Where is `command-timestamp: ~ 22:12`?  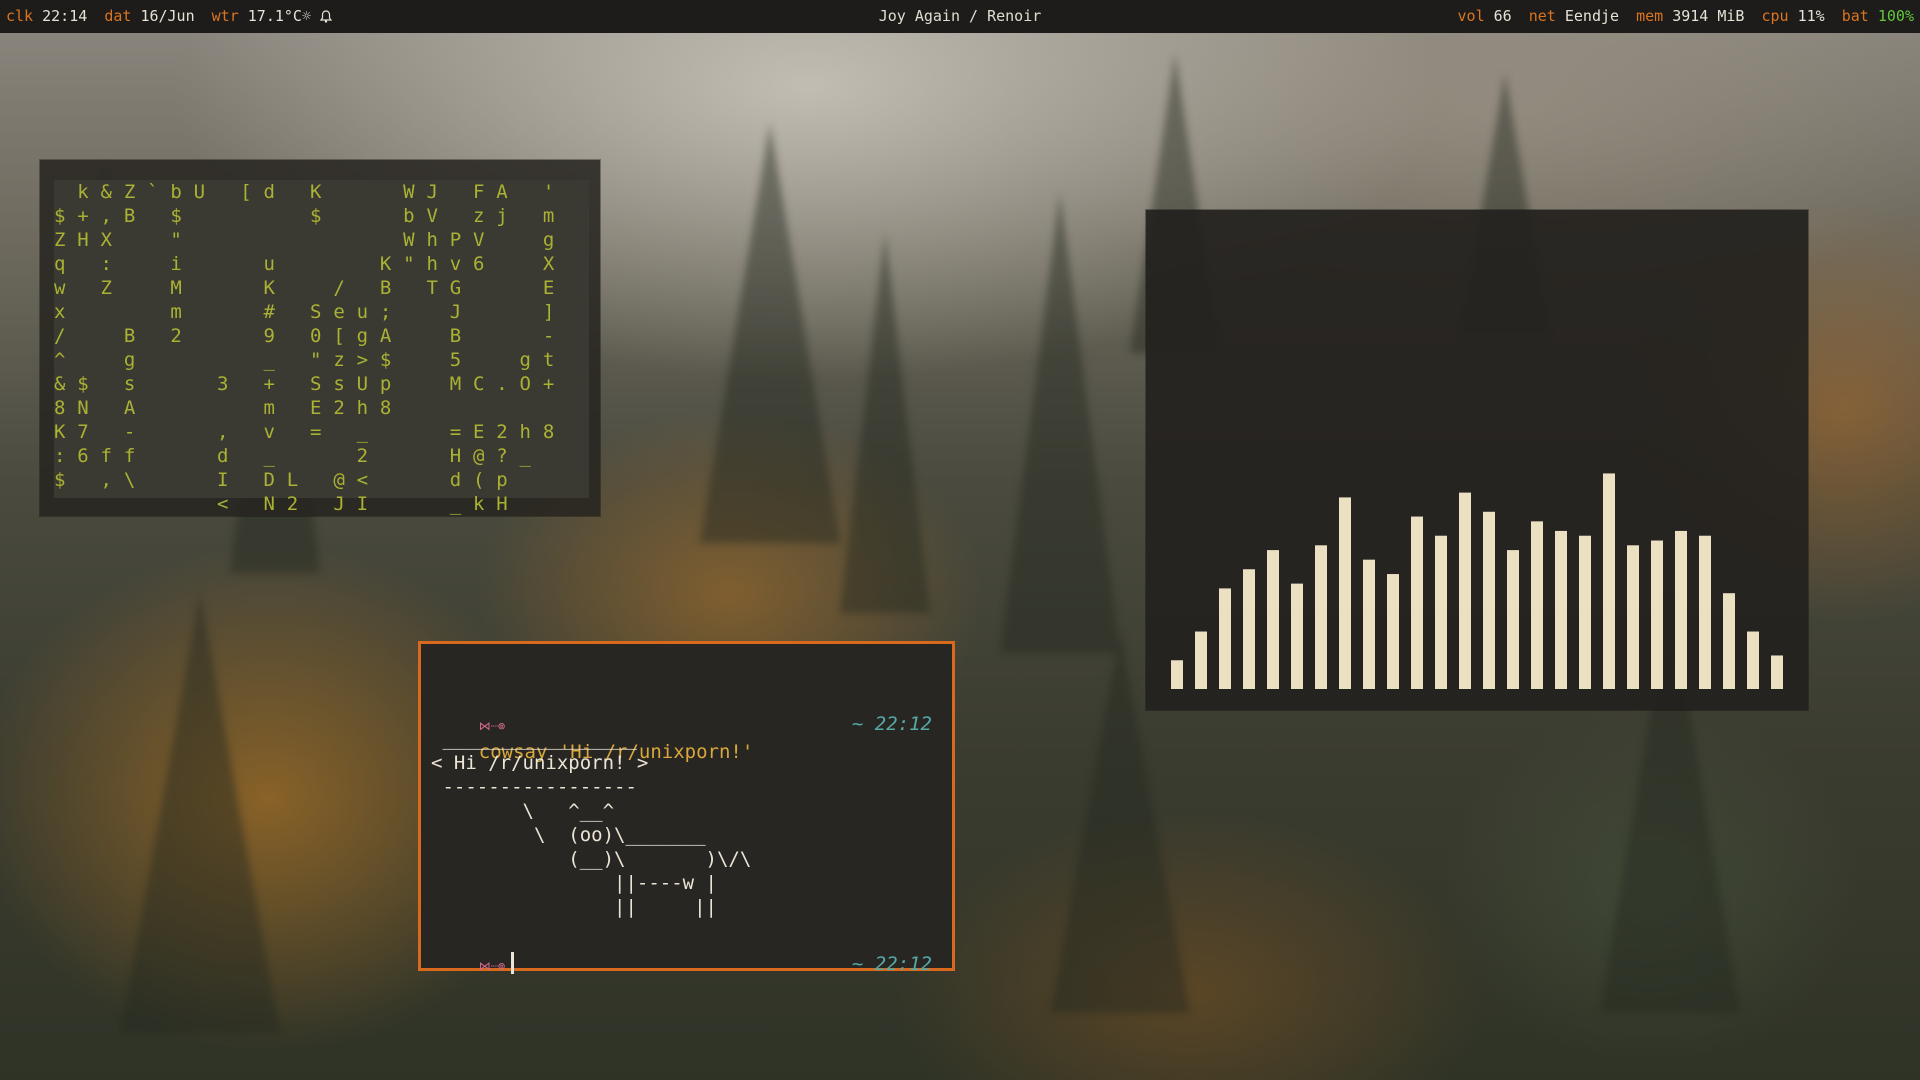
command-timestamp: ~ 22:12 is located at coordinates (869, 710).